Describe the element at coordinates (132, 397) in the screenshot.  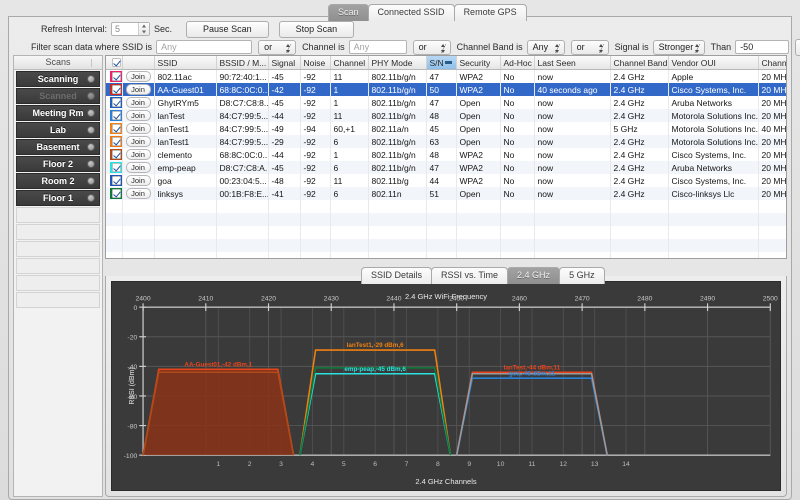
I see `y-tick-label: -60` at that location.